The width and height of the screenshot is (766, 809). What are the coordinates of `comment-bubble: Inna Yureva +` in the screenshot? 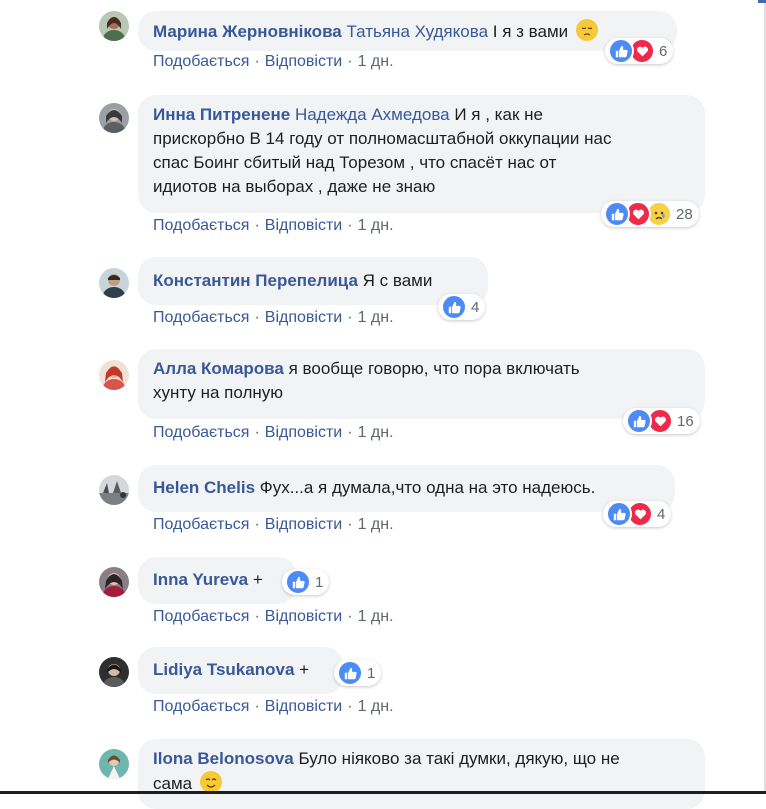 It's located at (217, 580).